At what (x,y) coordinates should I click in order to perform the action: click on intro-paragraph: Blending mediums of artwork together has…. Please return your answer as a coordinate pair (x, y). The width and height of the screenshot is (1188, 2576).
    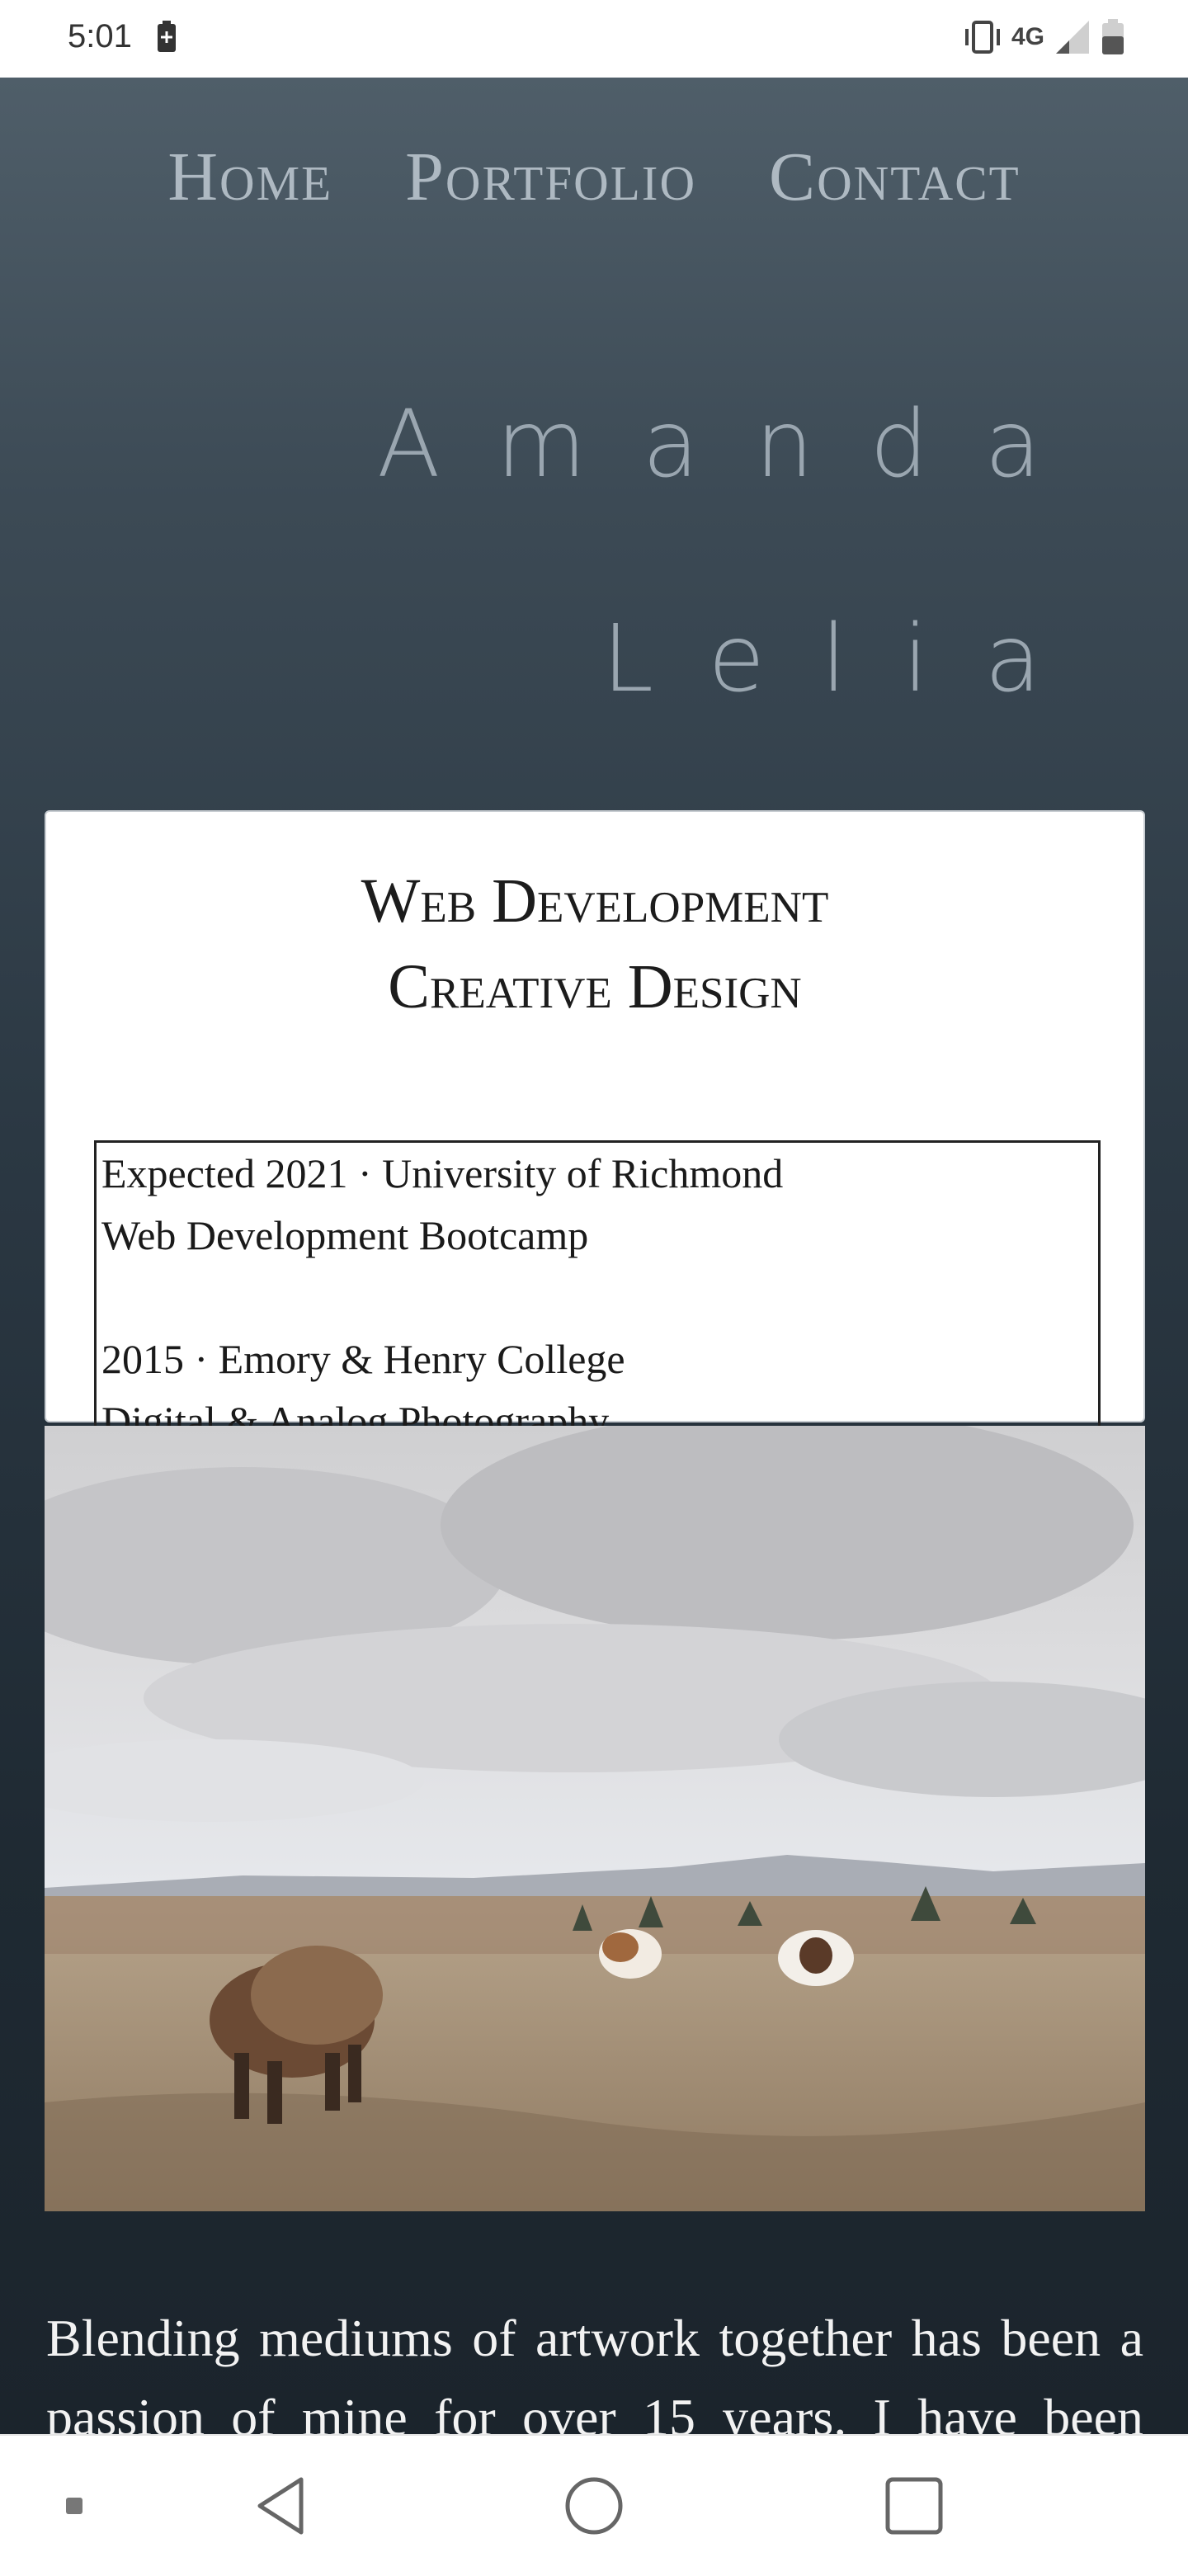
    Looking at the image, I should click on (594, 2371).